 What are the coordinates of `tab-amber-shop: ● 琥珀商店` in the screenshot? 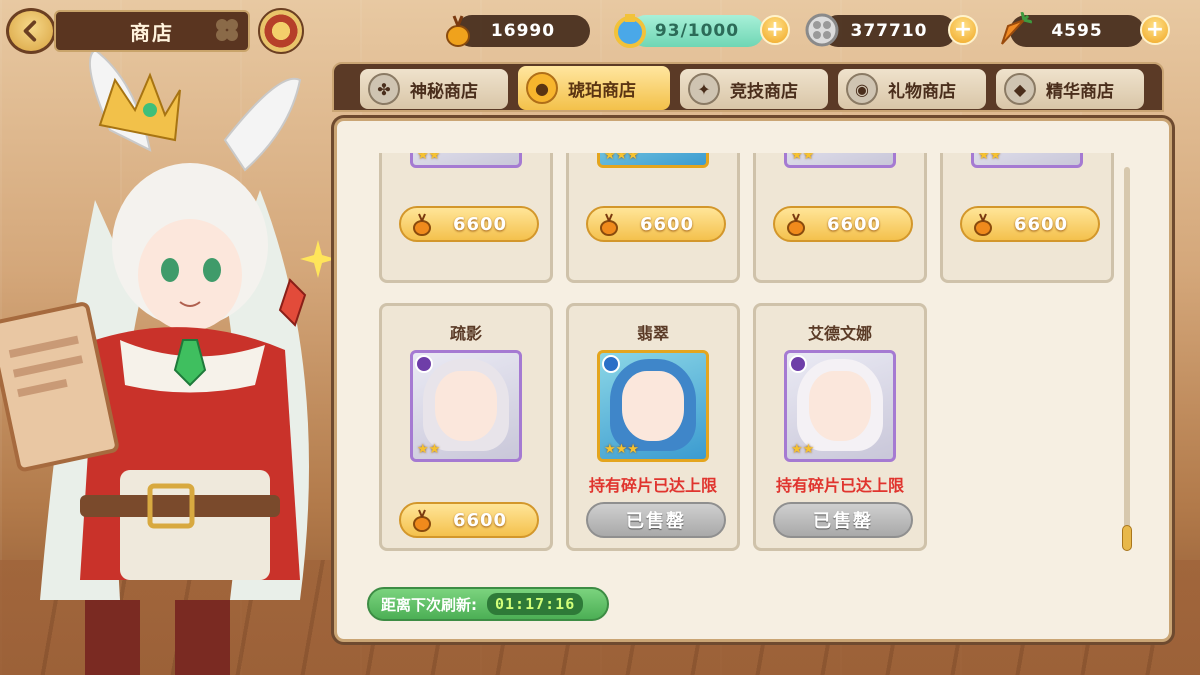 It's located at (594, 88).